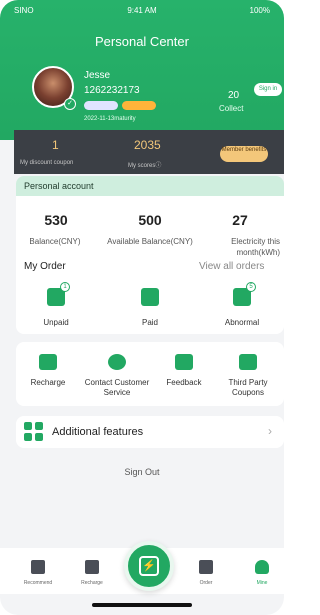 Image resolution: width=320 pixels, height=615 pixels. Describe the element at coordinates (150, 220) in the screenshot. I see `available-balance-value: 500` at that location.